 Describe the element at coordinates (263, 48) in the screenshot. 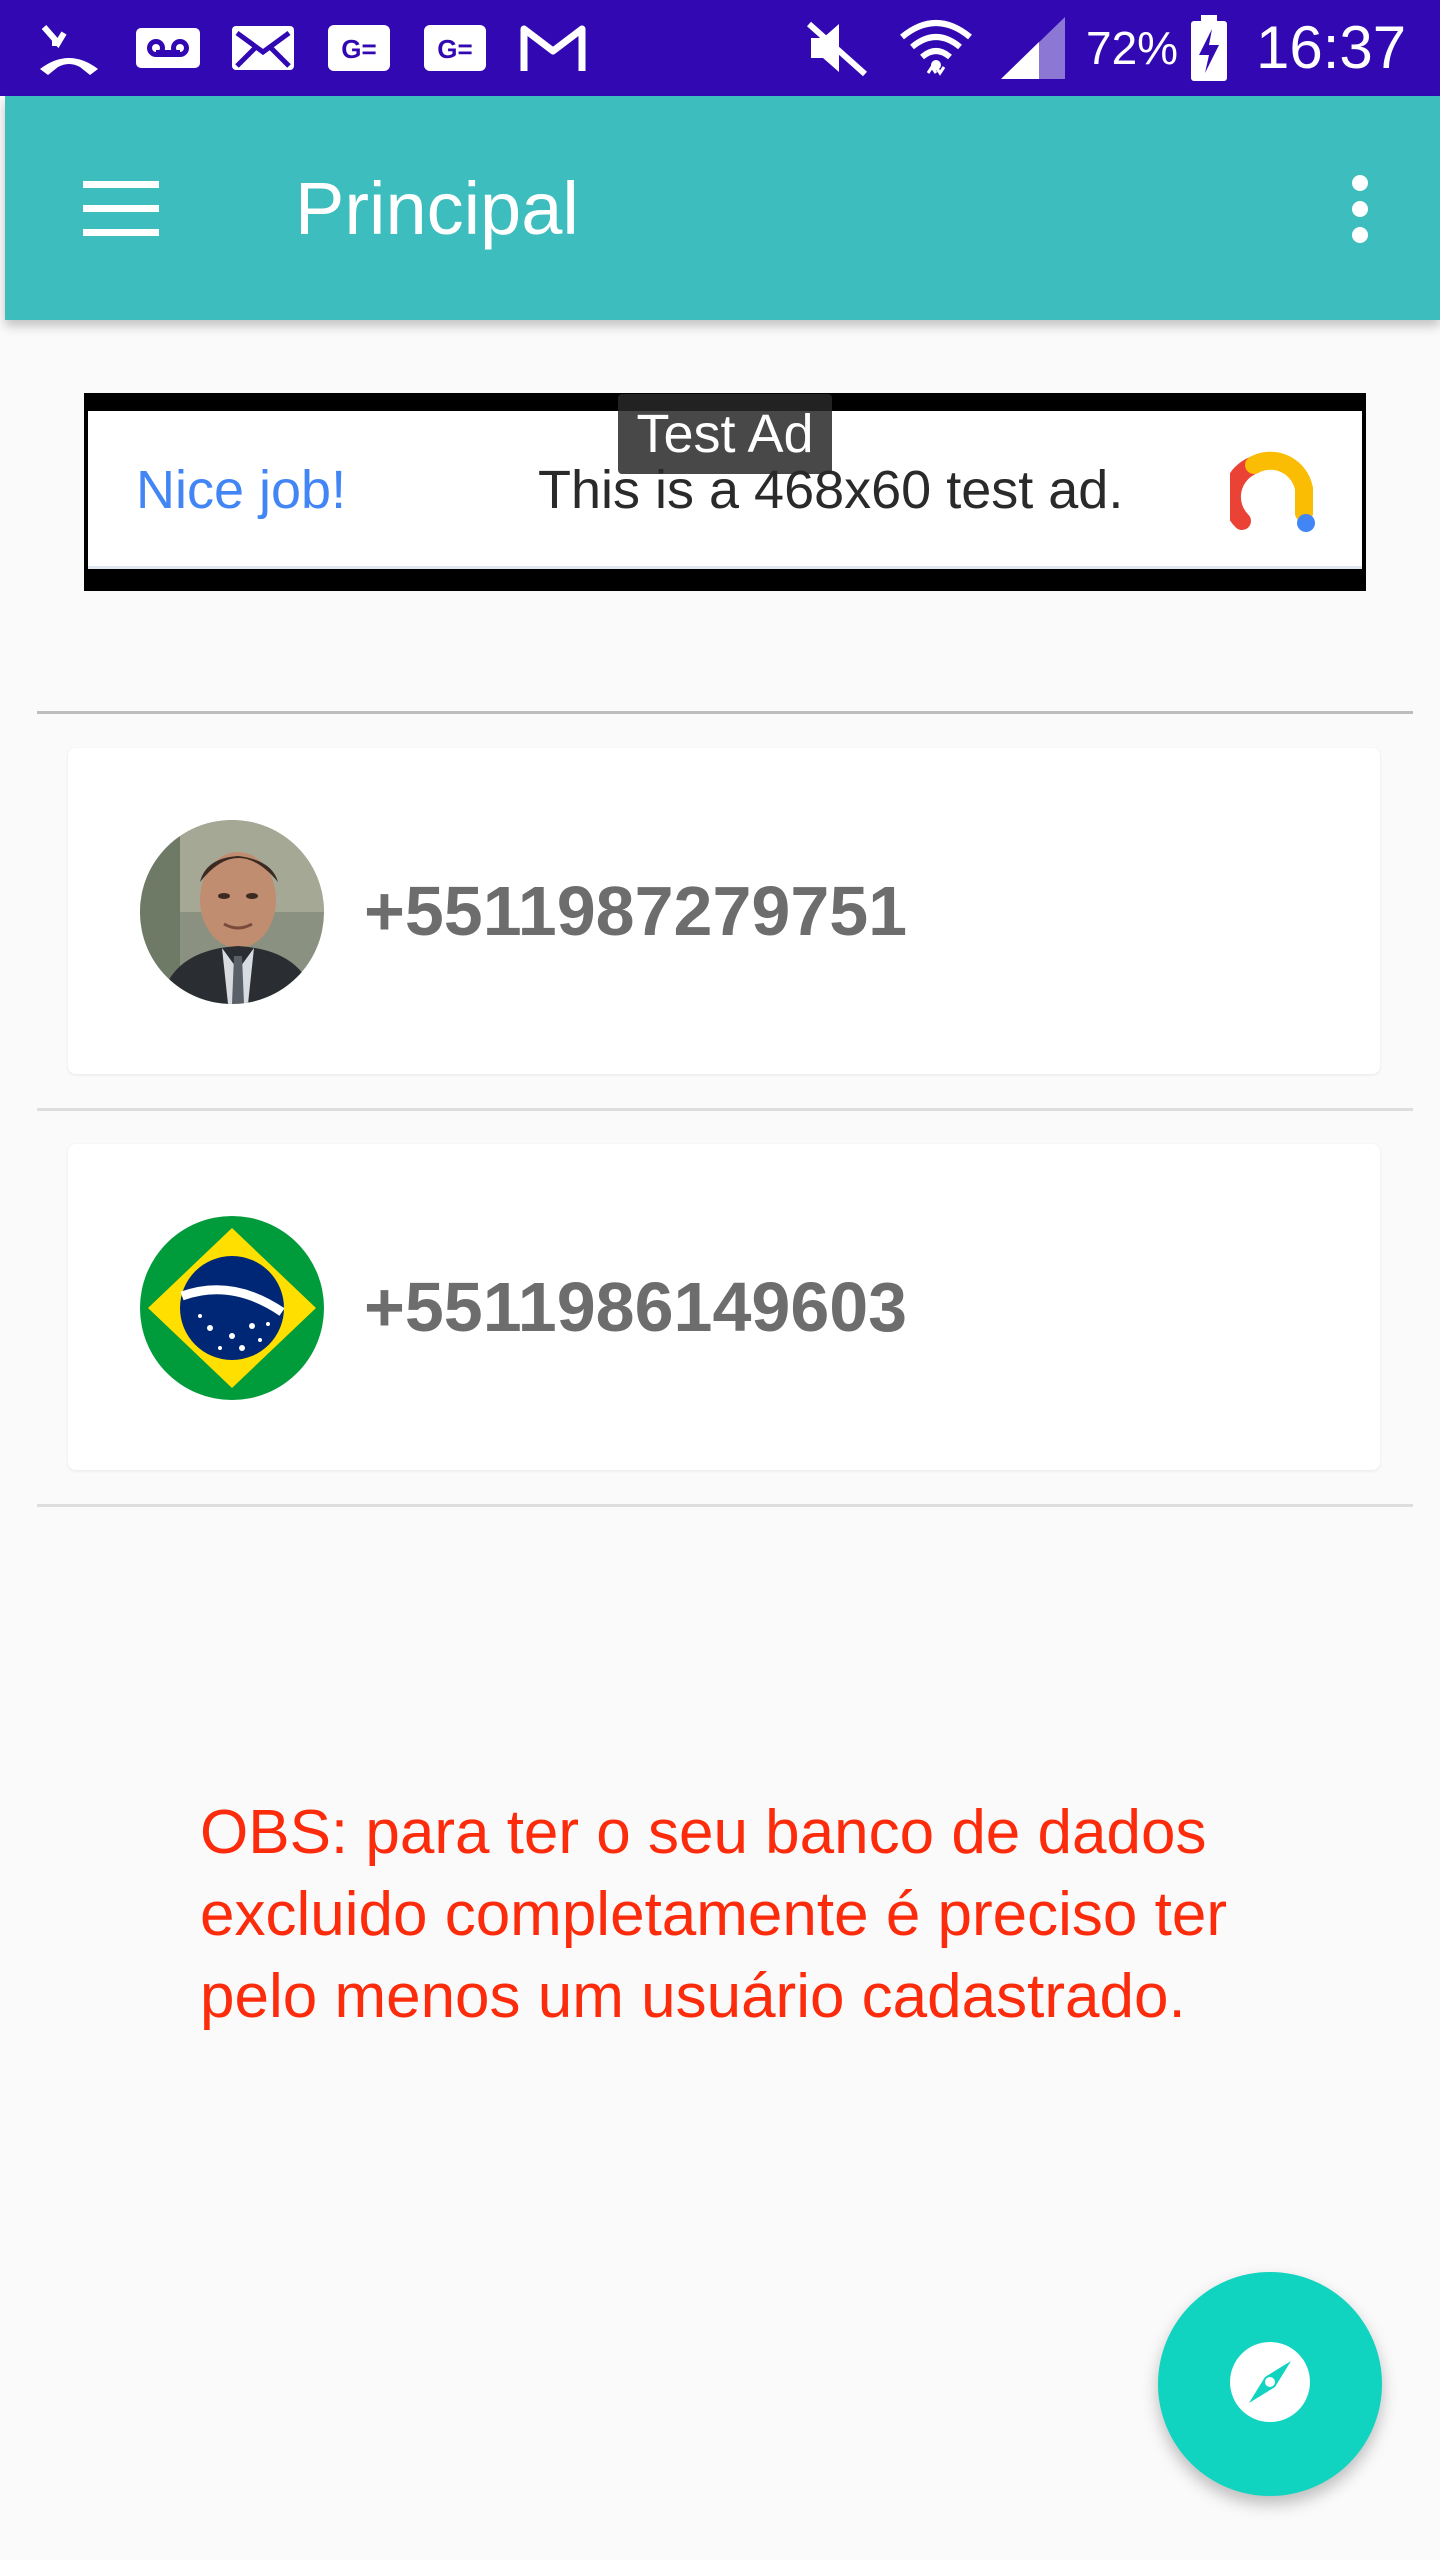

I see `email-icon` at that location.